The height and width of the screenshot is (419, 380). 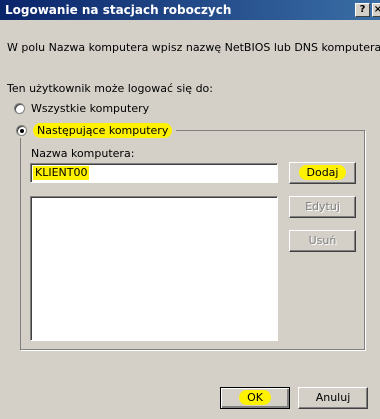 I want to click on cancel-button-label: Anuluj, so click(x=333, y=397).